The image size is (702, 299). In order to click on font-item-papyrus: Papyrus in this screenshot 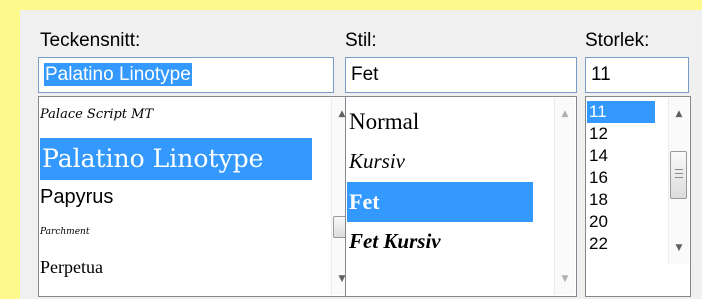, I will do `click(76, 197)`.